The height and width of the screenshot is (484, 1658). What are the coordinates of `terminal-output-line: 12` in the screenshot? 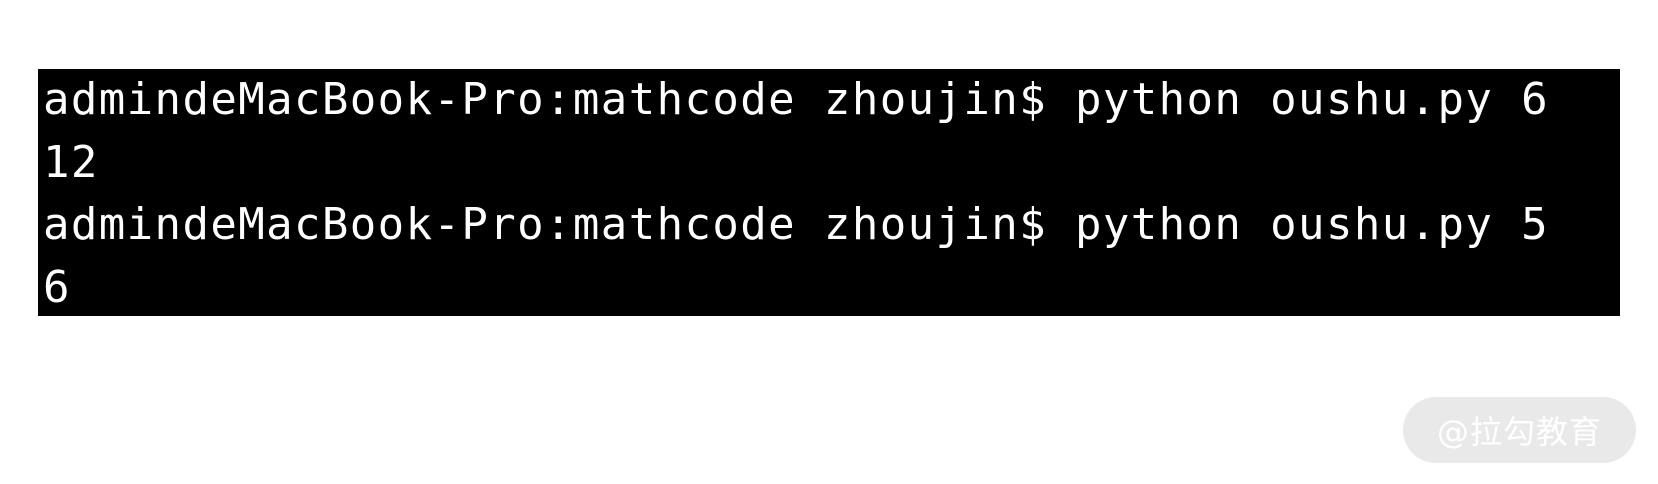 It's located at (71, 162).